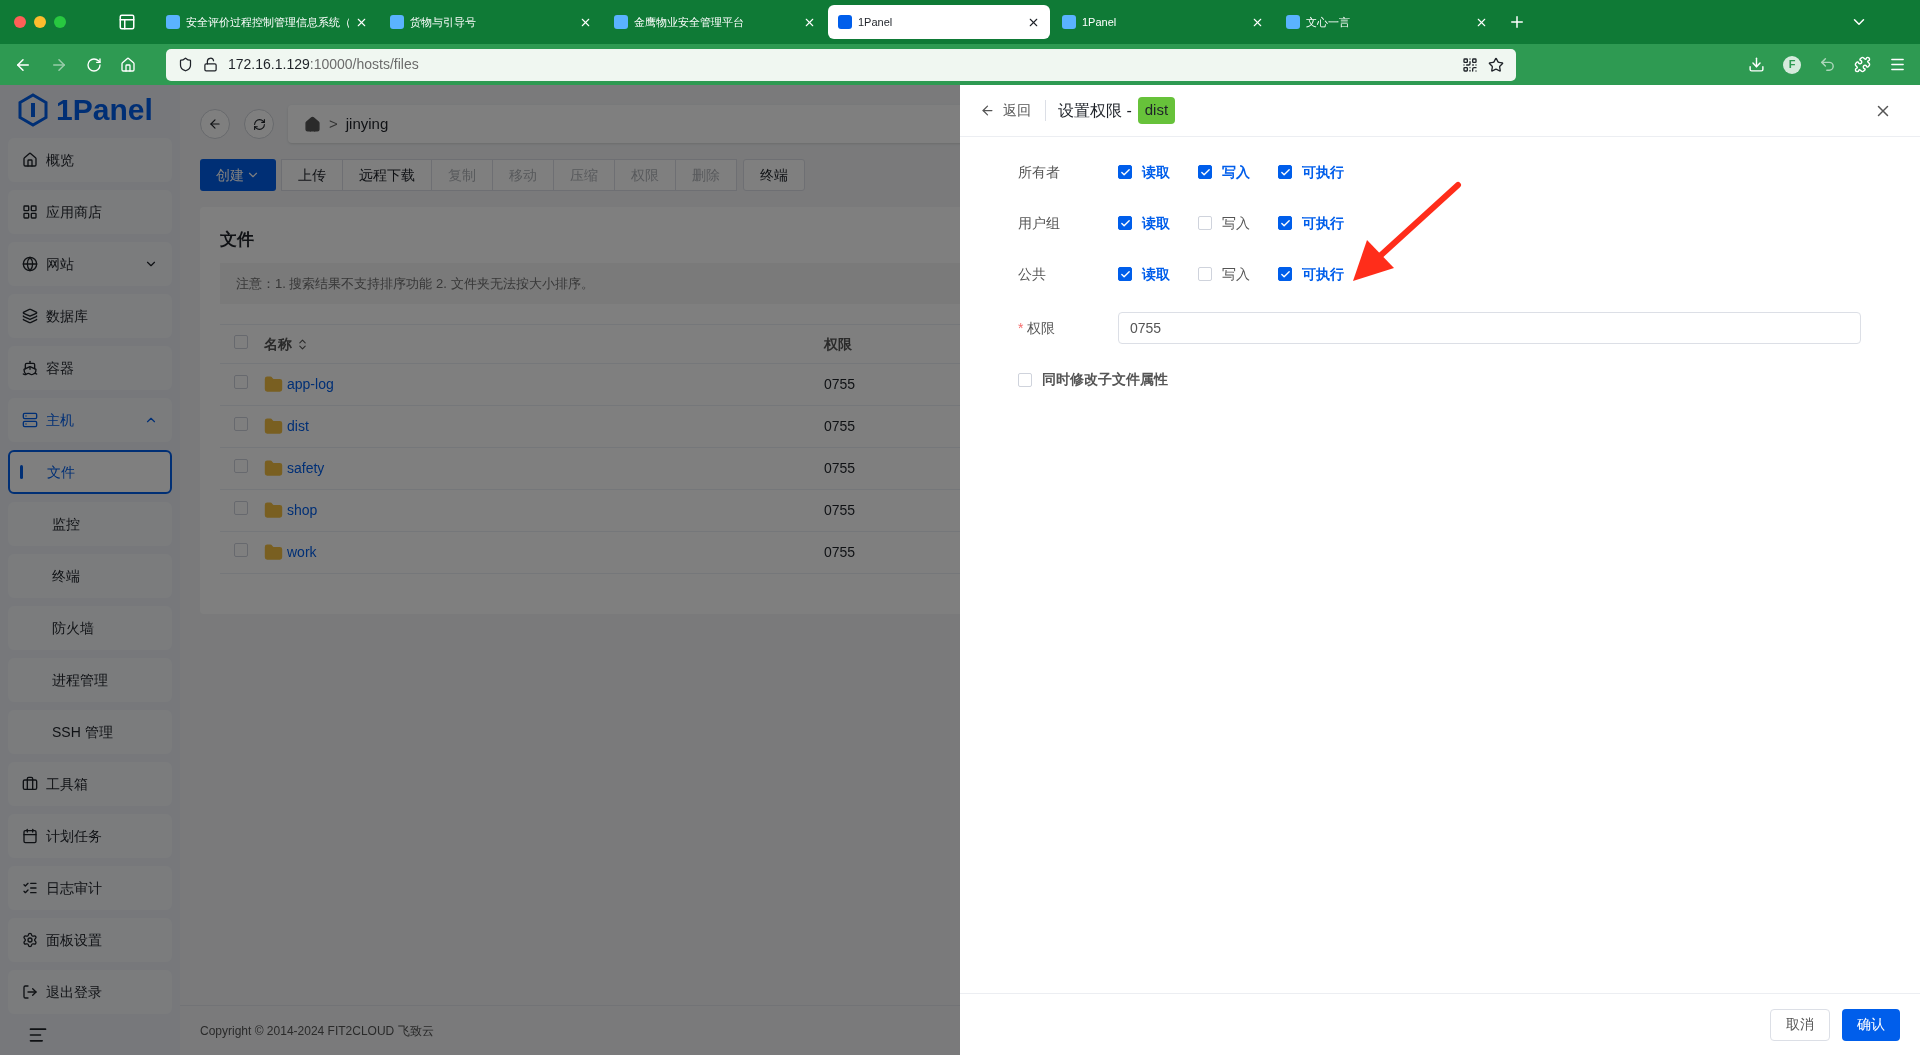 Image resolution: width=1920 pixels, height=1055 pixels. What do you see at coordinates (90, 888) in the screenshot?
I see `menu-item: 日志审计` at bounding box center [90, 888].